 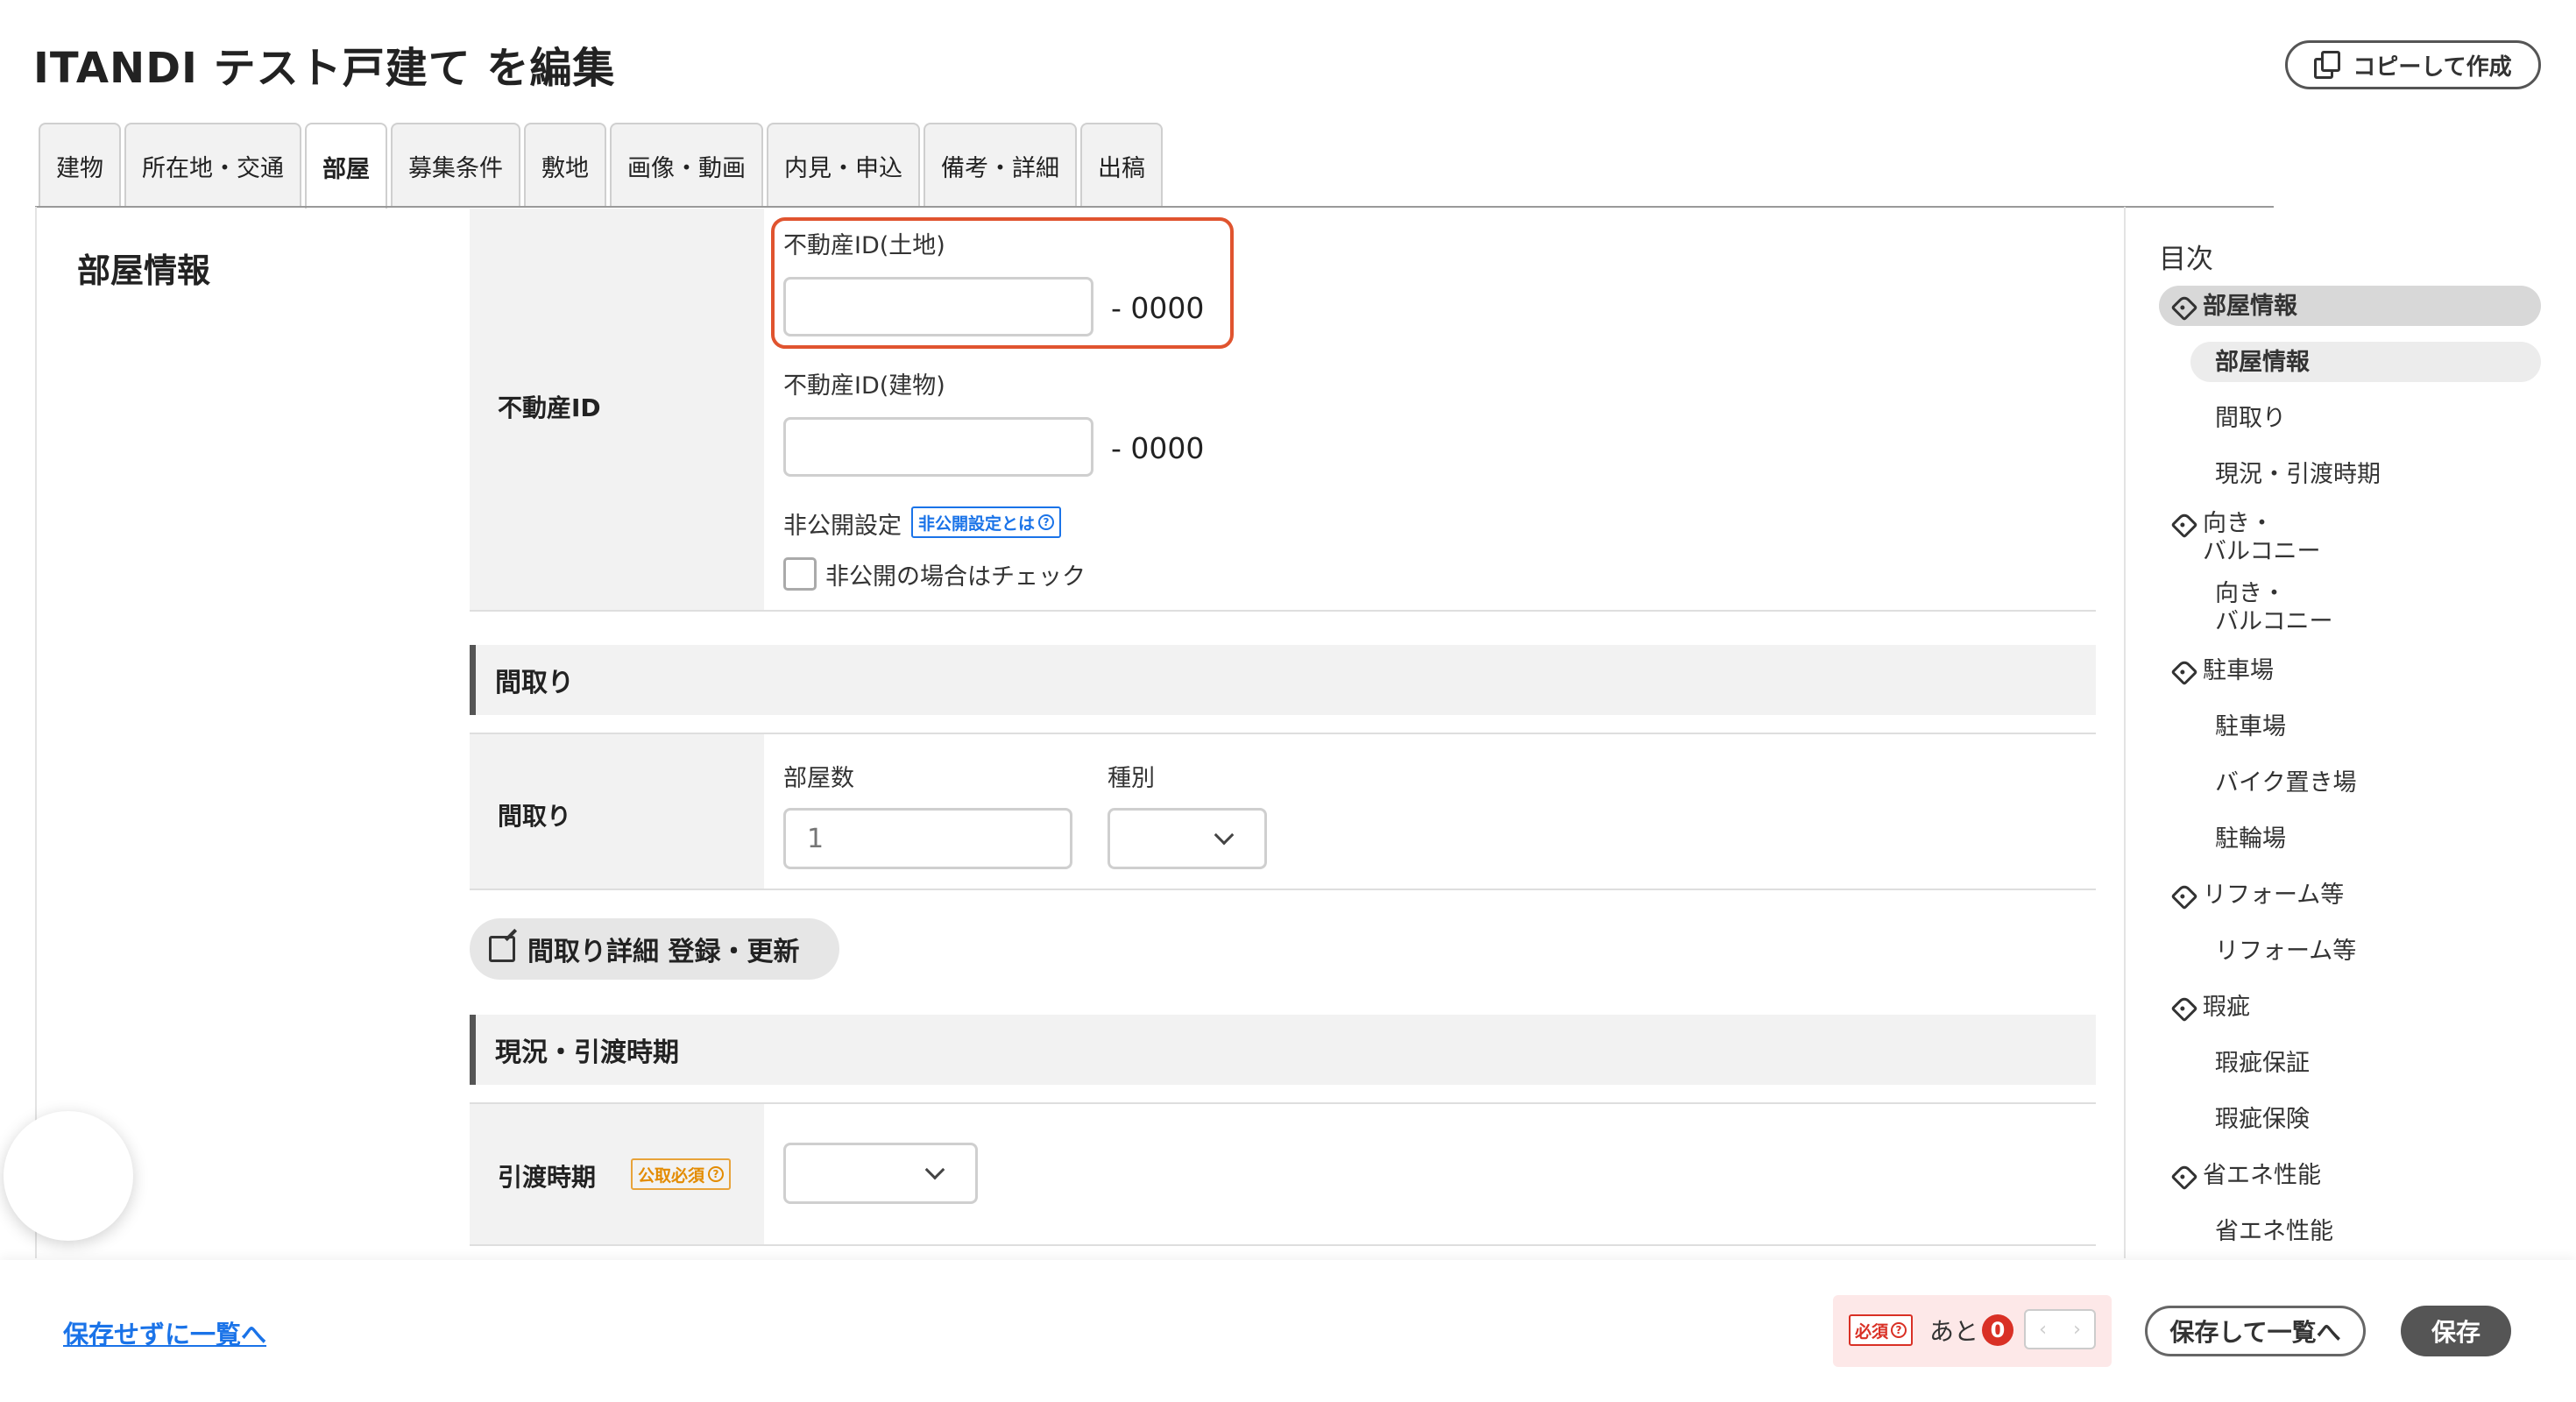 What do you see at coordinates (144, 270) in the screenshot?
I see `section-heading: 部屋情報` at bounding box center [144, 270].